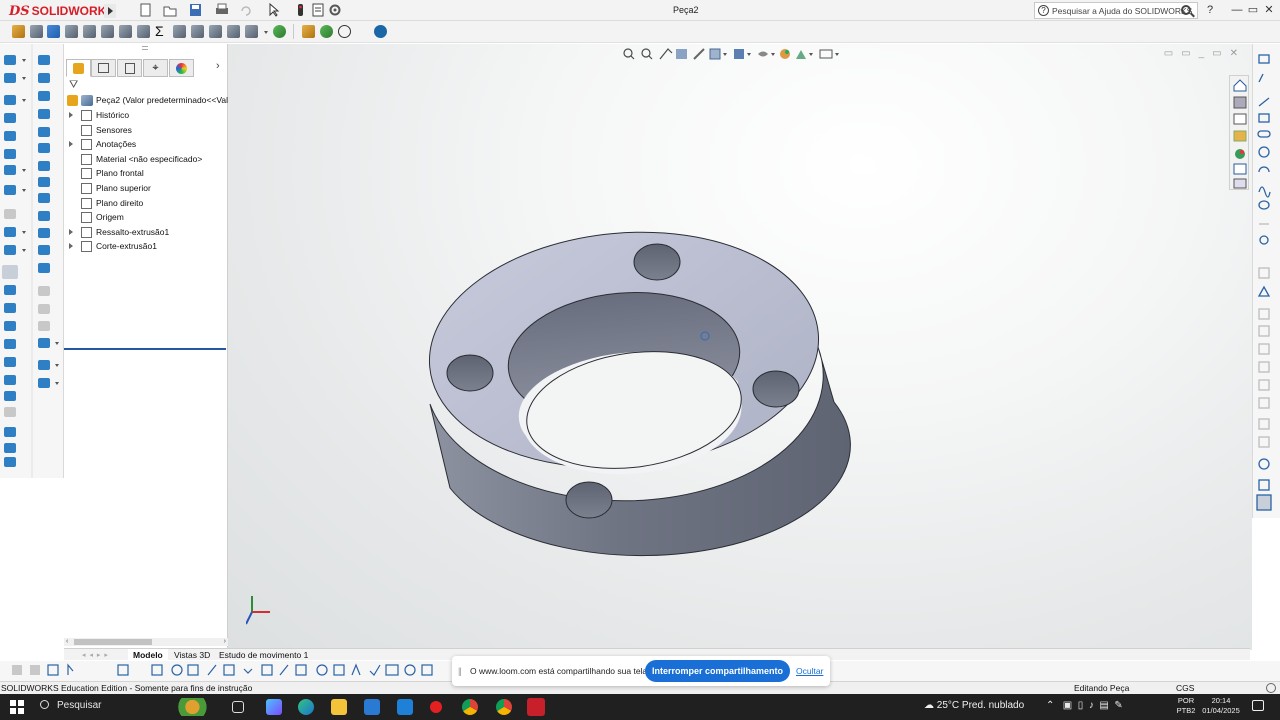 Image resolution: width=1280 pixels, height=720 pixels. What do you see at coordinates (146, 218) in the screenshot?
I see `tree-item: Origem` at bounding box center [146, 218].